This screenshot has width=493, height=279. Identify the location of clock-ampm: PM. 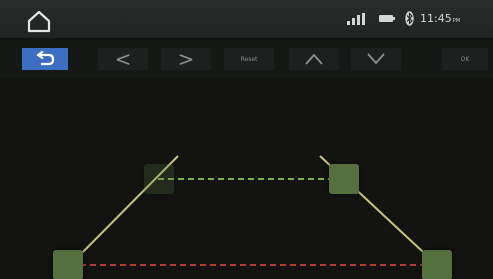
(456, 21).